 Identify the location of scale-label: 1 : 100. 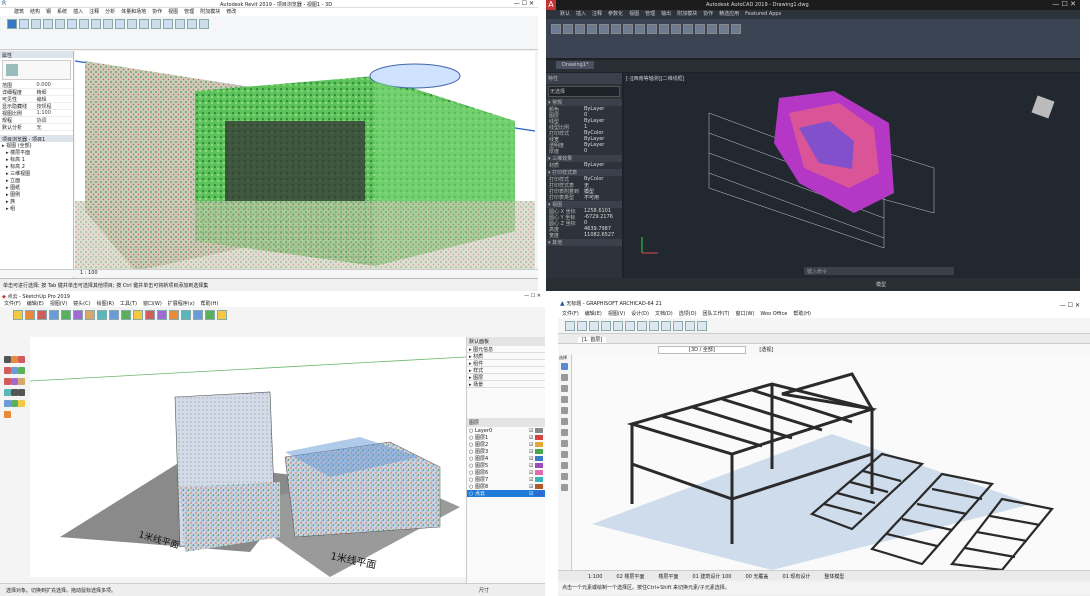
(89, 273).